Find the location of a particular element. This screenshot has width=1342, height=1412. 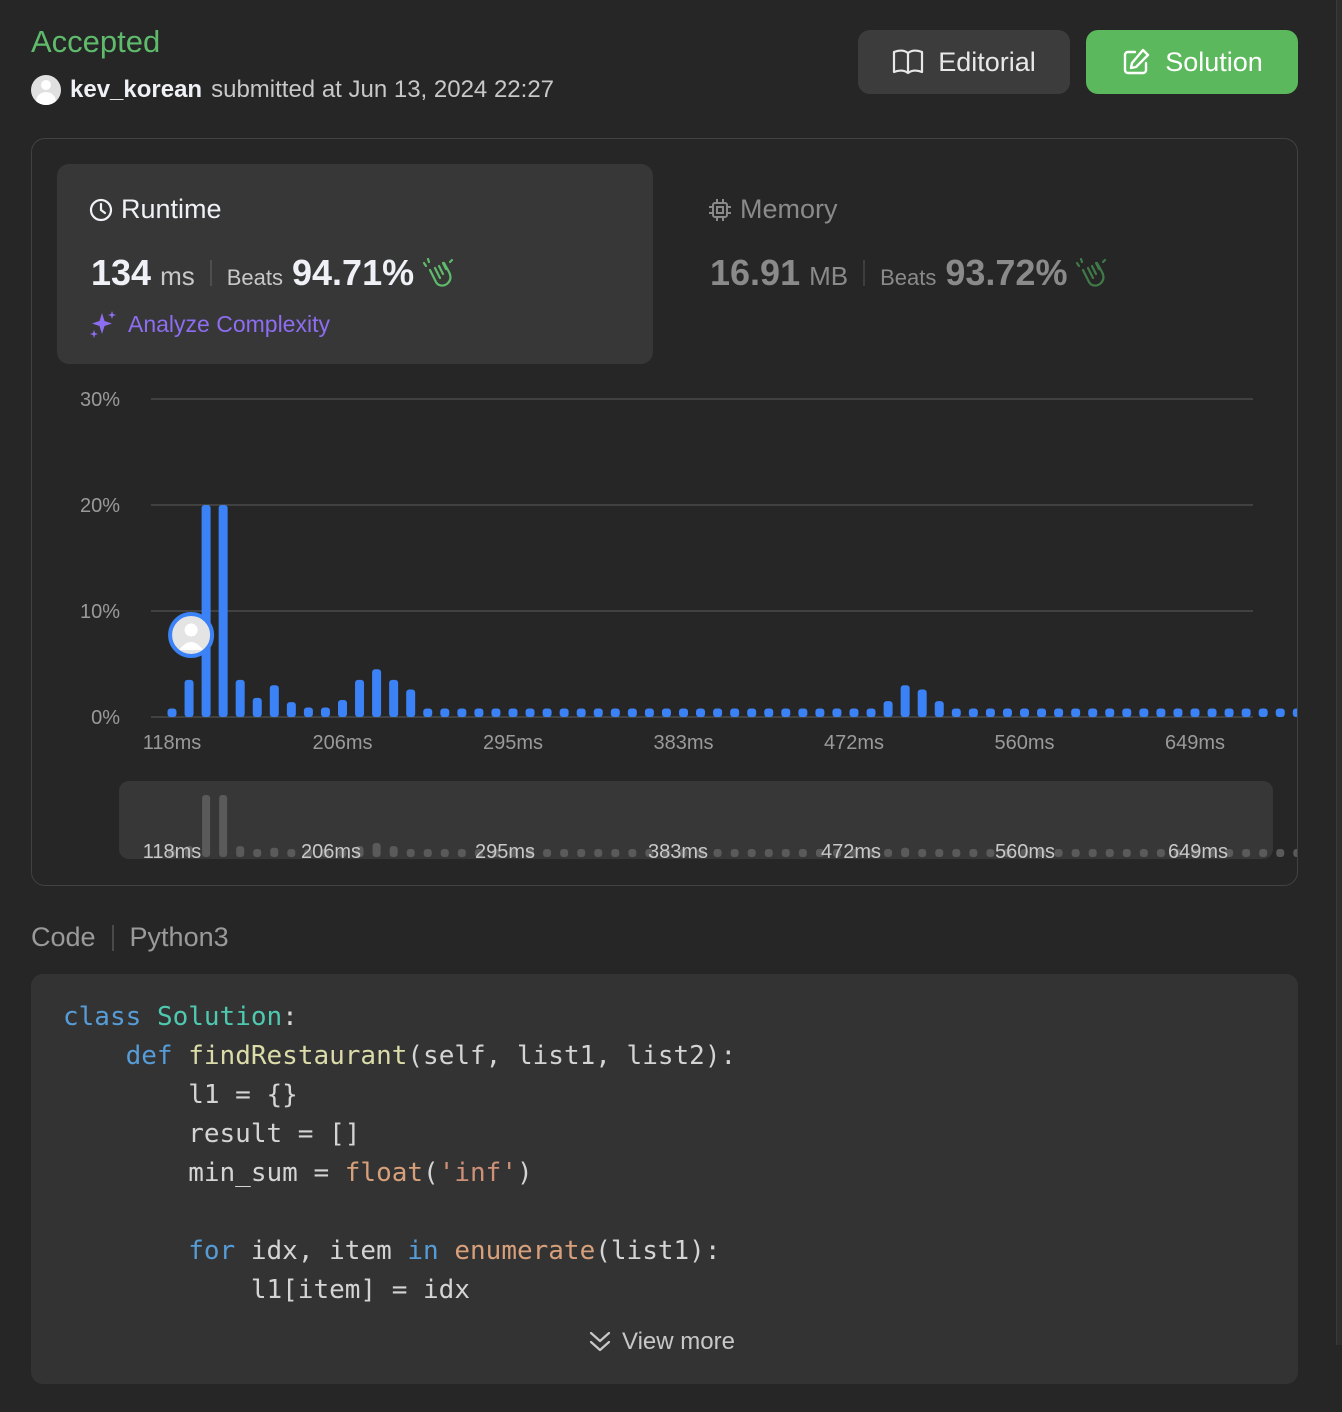

solution-button: Solution is located at coordinates (1192, 62).